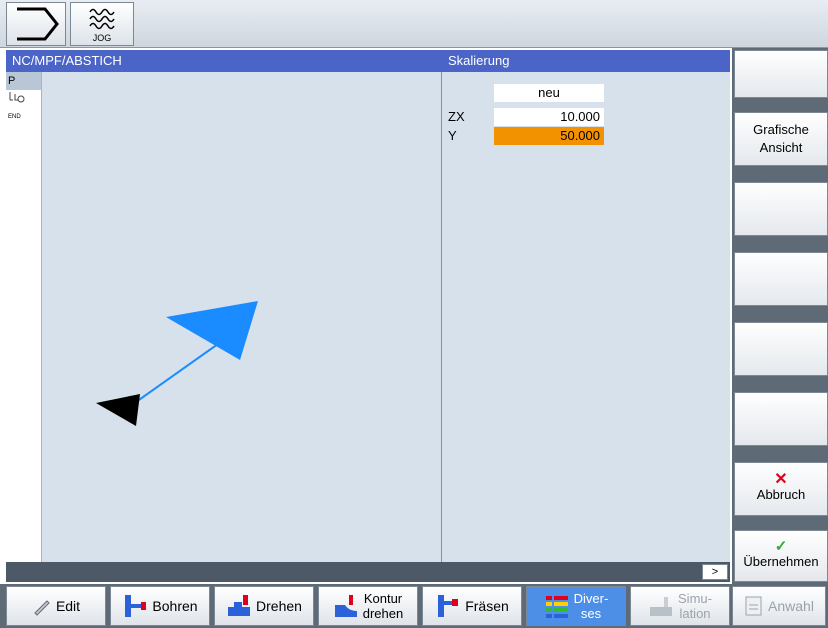 The width and height of the screenshot is (828, 628). I want to click on cancel-icon: ✕, so click(781, 479).